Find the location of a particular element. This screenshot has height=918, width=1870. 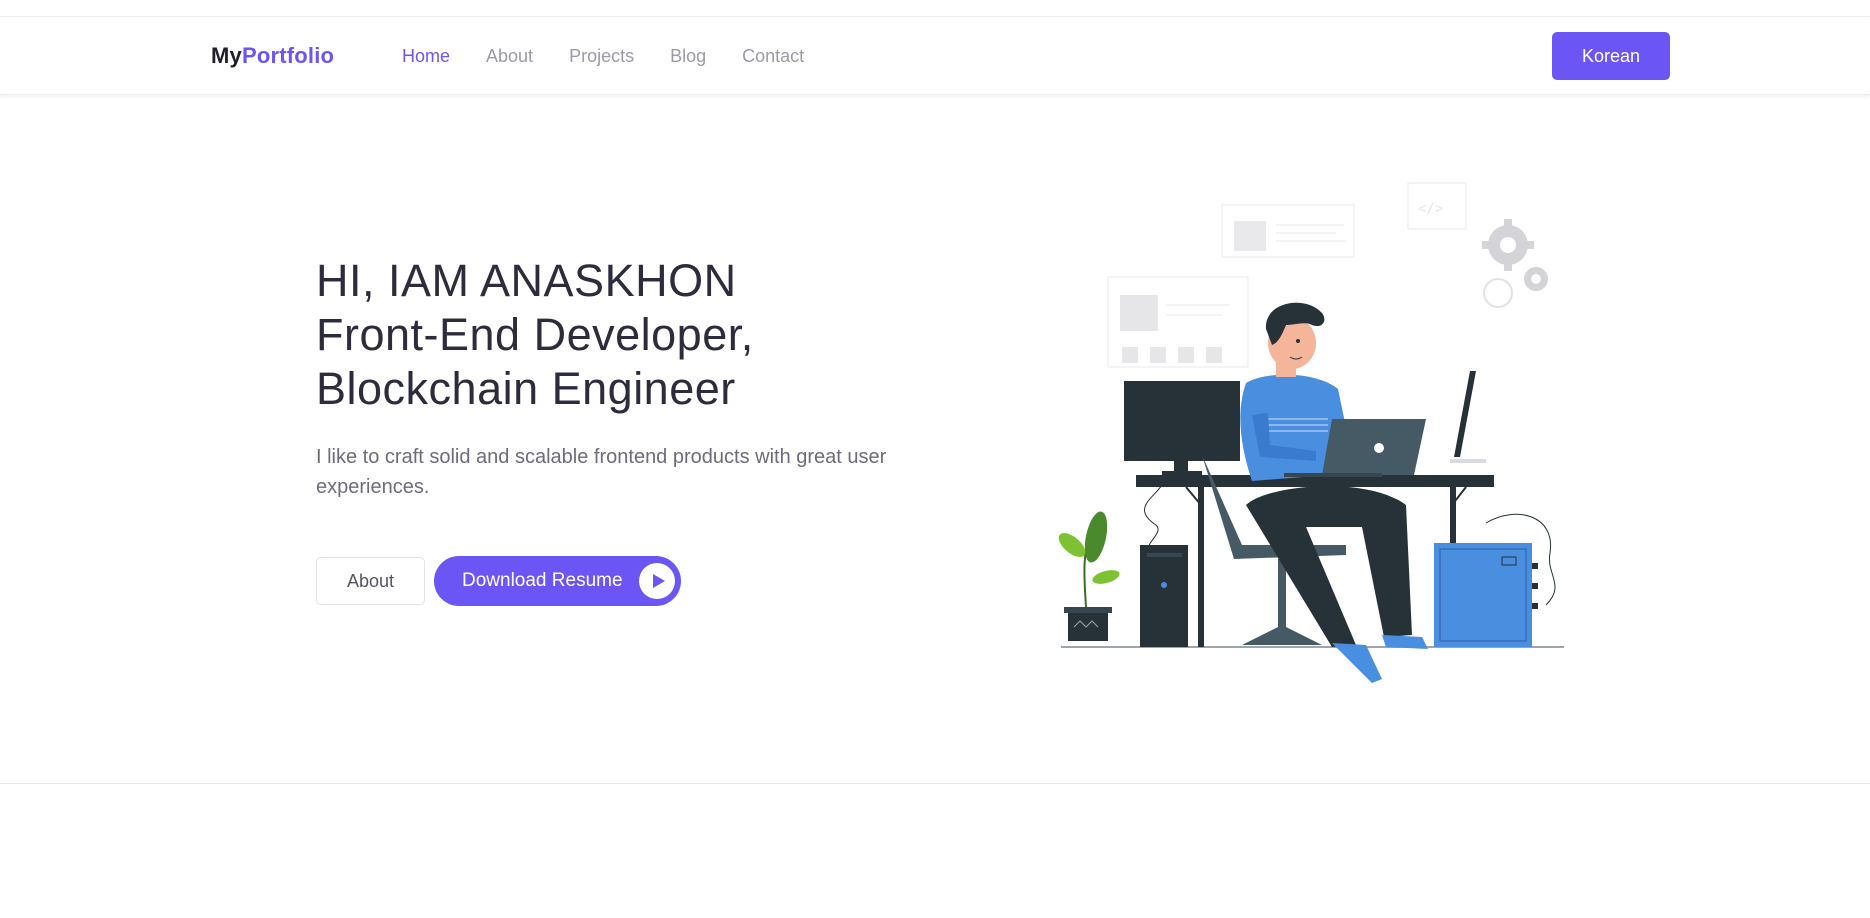

logo-prefix: My is located at coordinates (226, 55).